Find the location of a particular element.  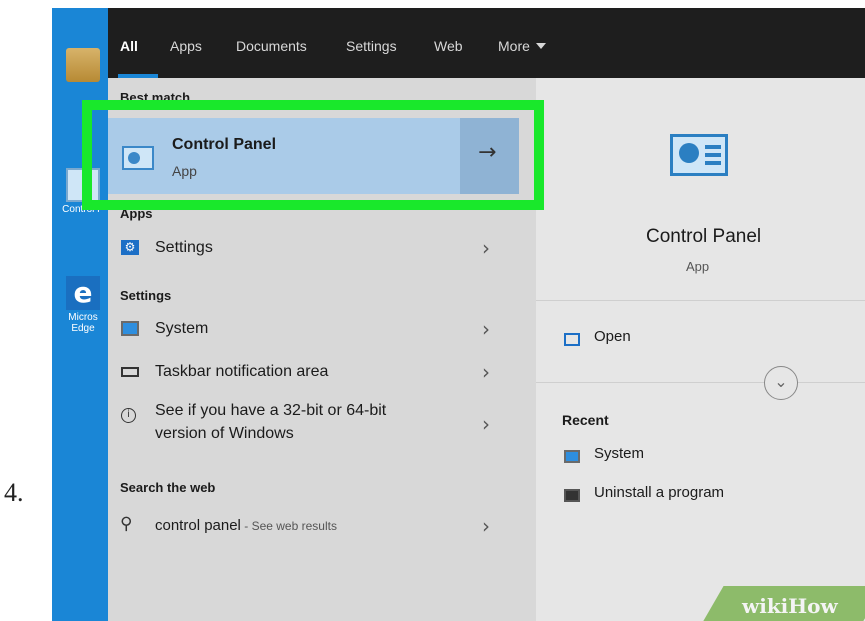

result-label-line1: See if you have a 32-bit or 64-bit is located at coordinates (271, 410).